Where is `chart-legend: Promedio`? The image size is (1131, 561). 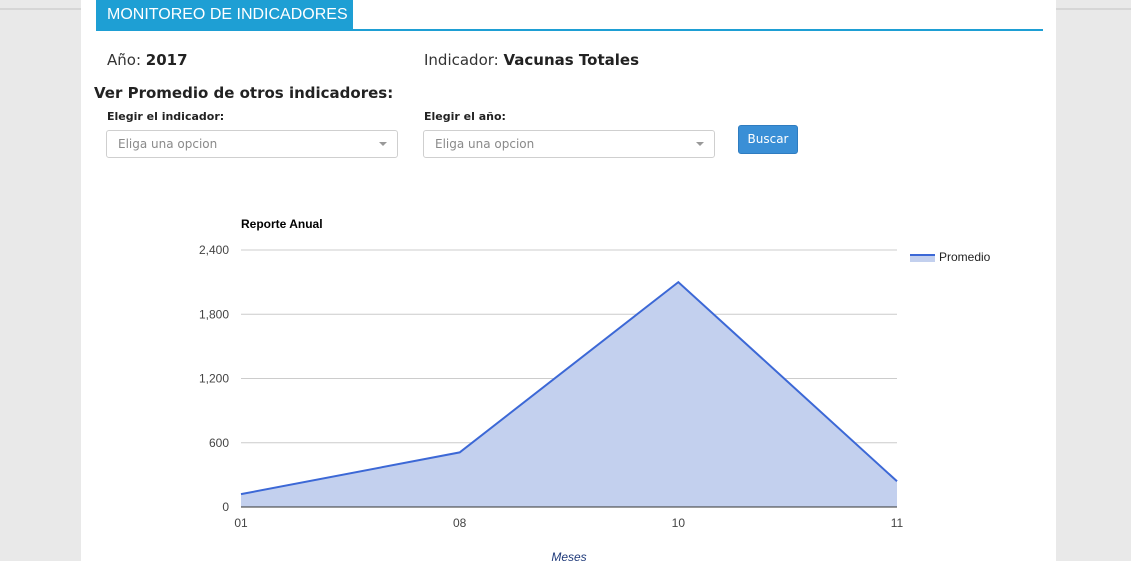
chart-legend: Promedio is located at coordinates (950, 257).